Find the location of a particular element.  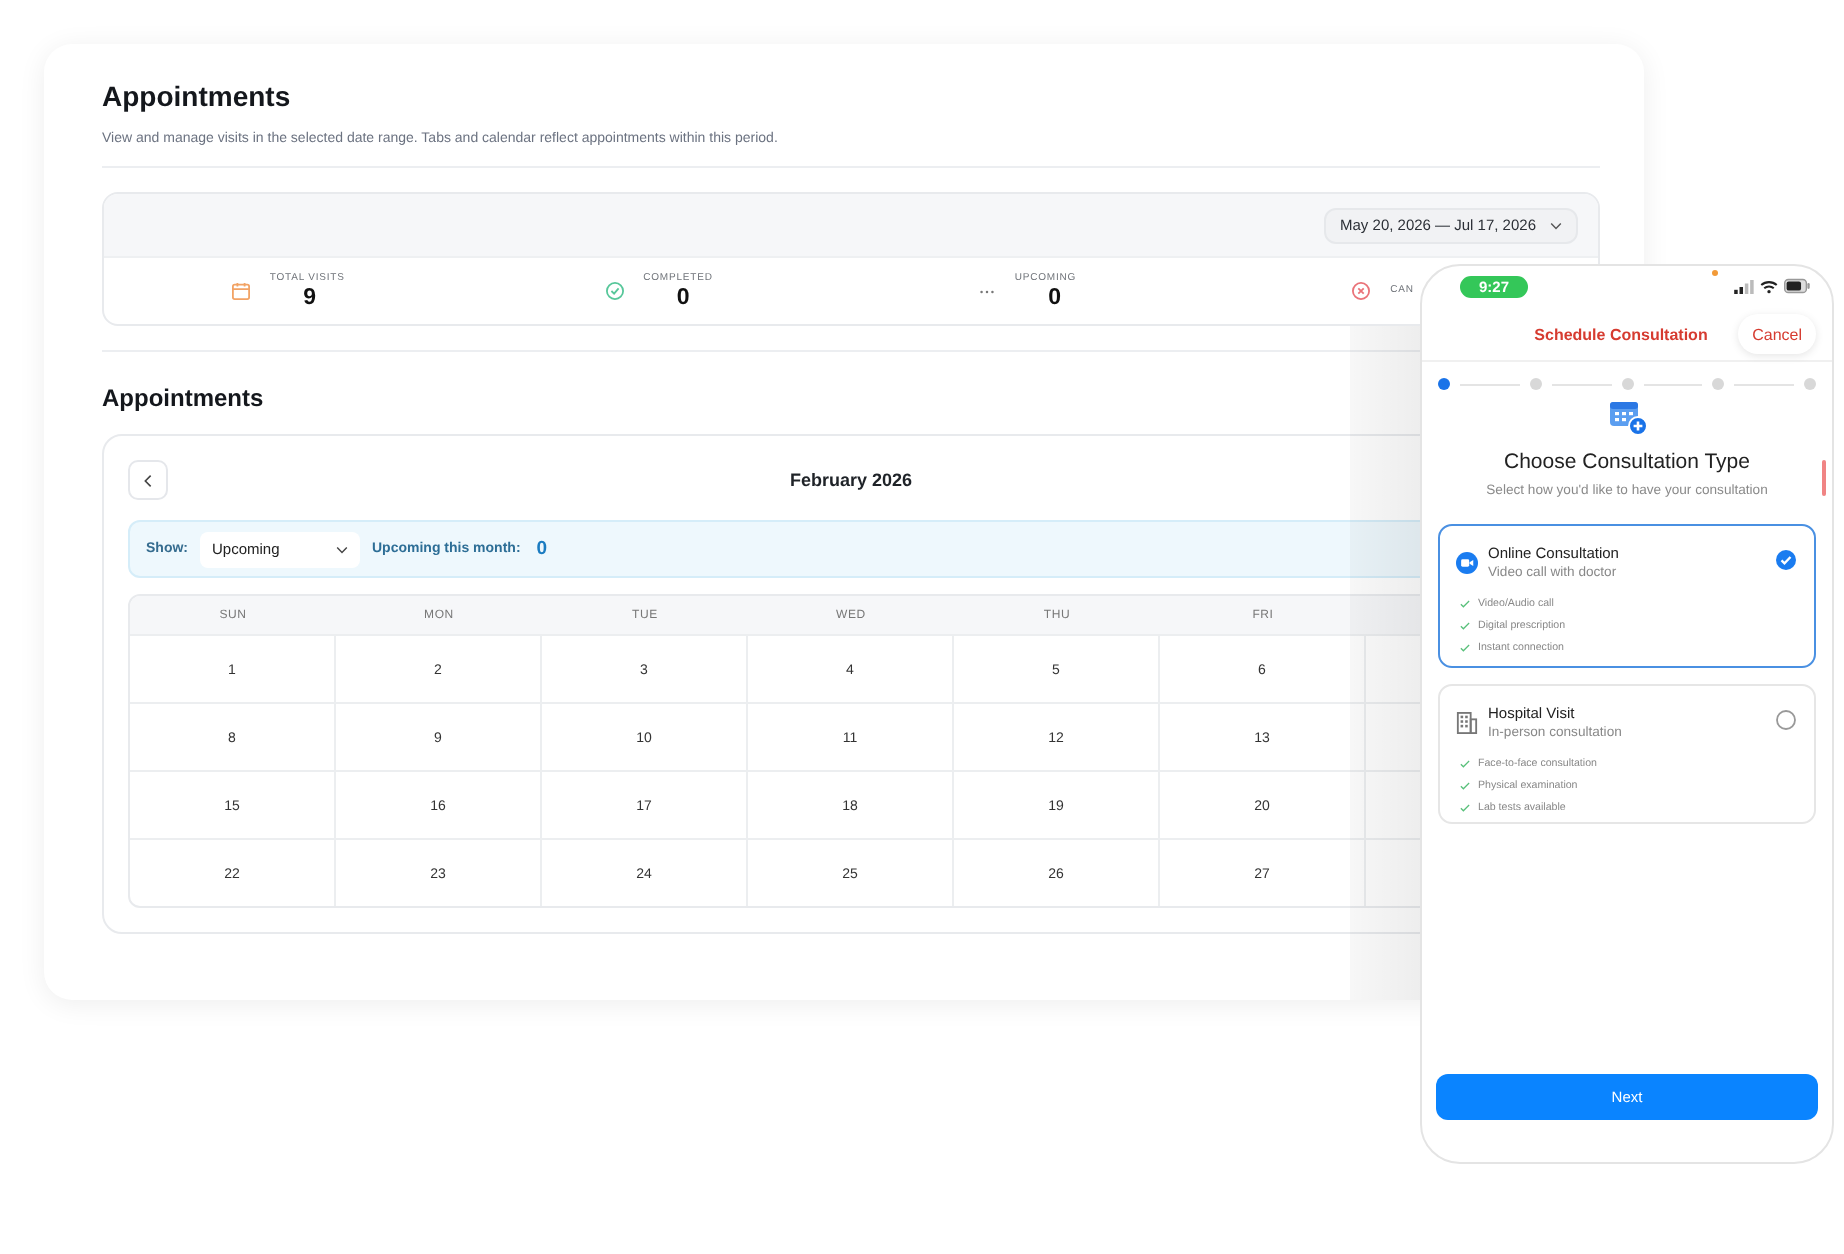

previous-month-button is located at coordinates (148, 480).